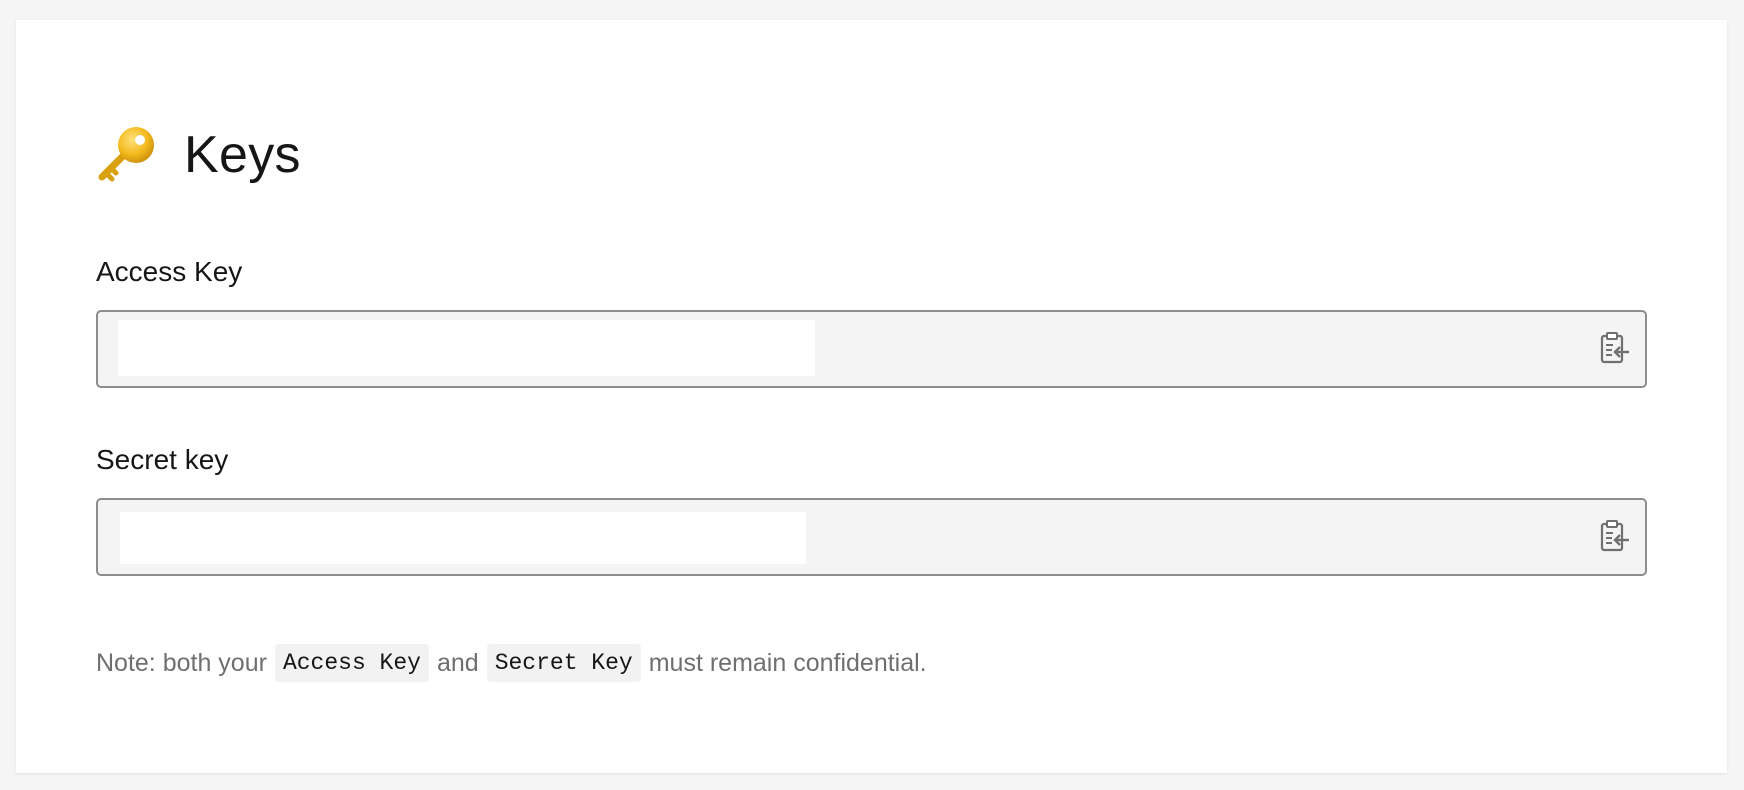 The width and height of the screenshot is (1744, 790). I want to click on key-icon, so click(128, 155).